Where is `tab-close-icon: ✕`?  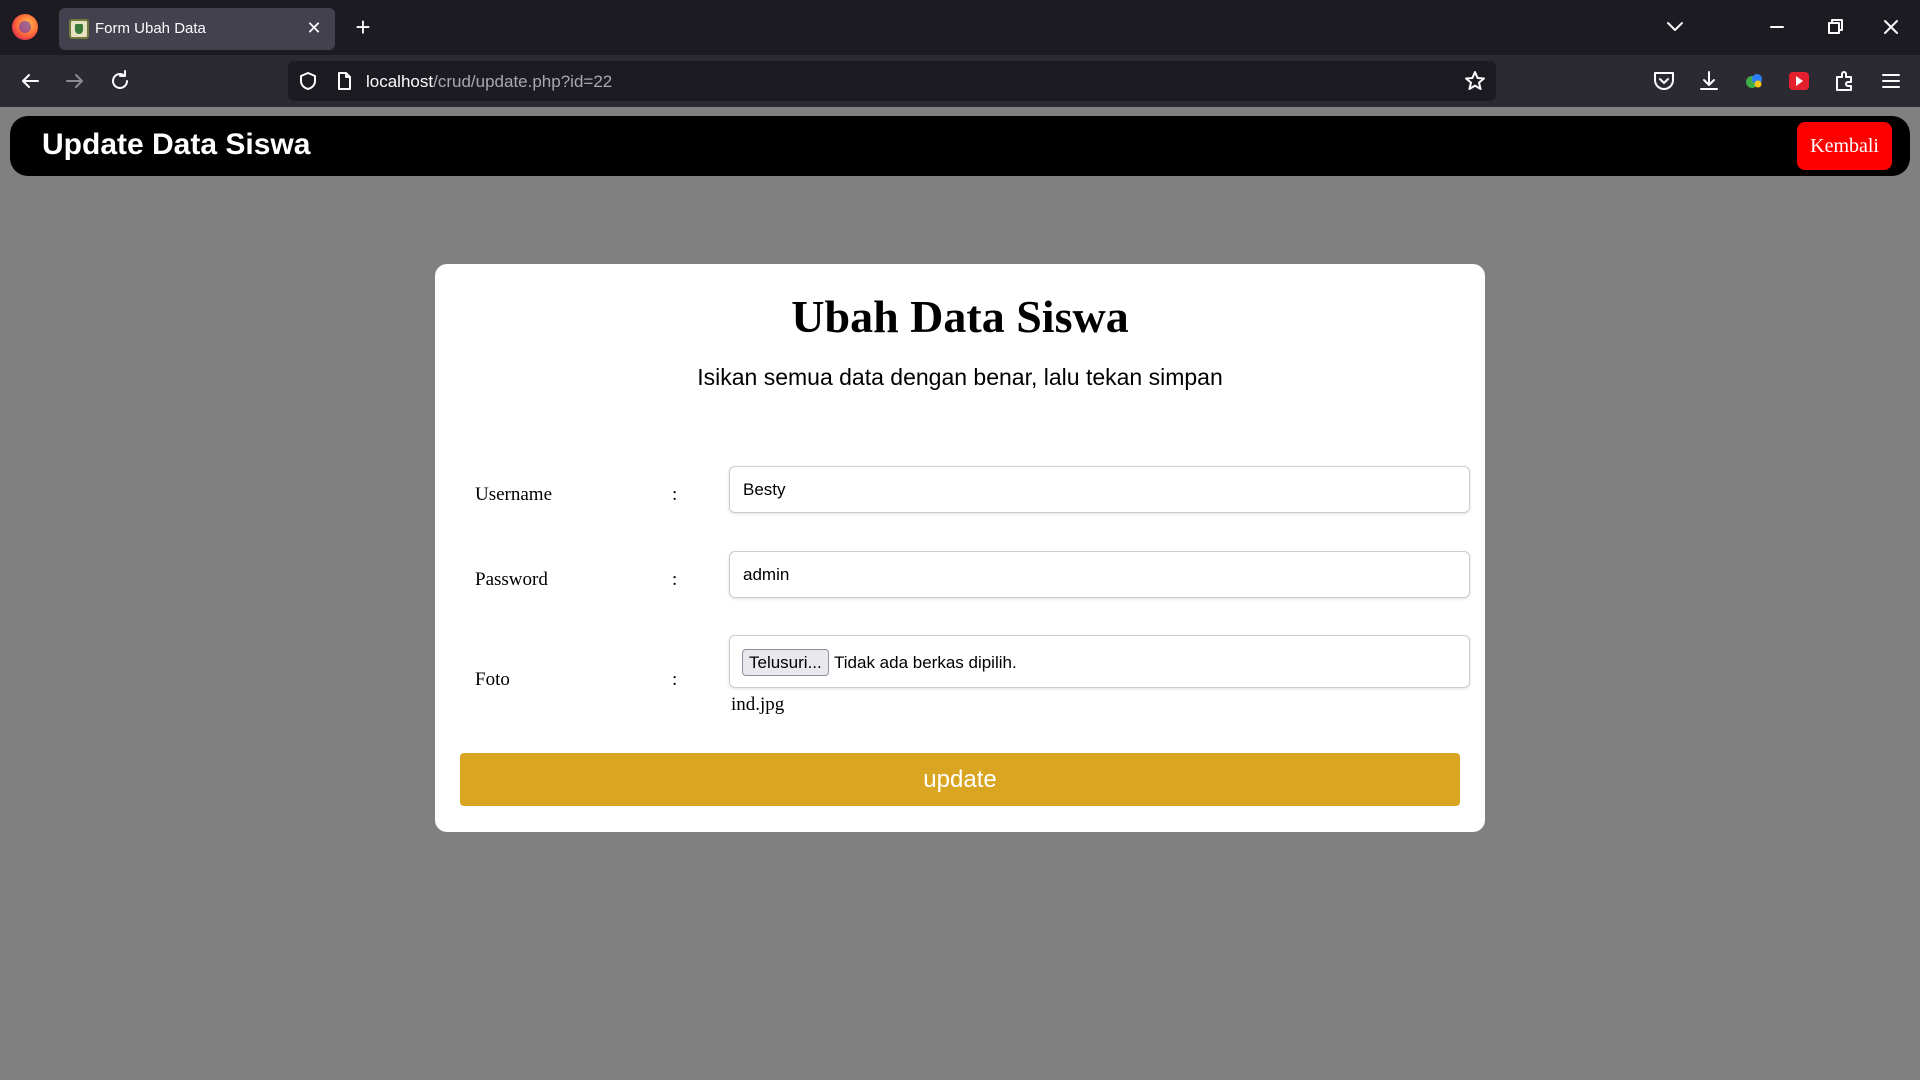
tab-close-icon: ✕ is located at coordinates (314, 28).